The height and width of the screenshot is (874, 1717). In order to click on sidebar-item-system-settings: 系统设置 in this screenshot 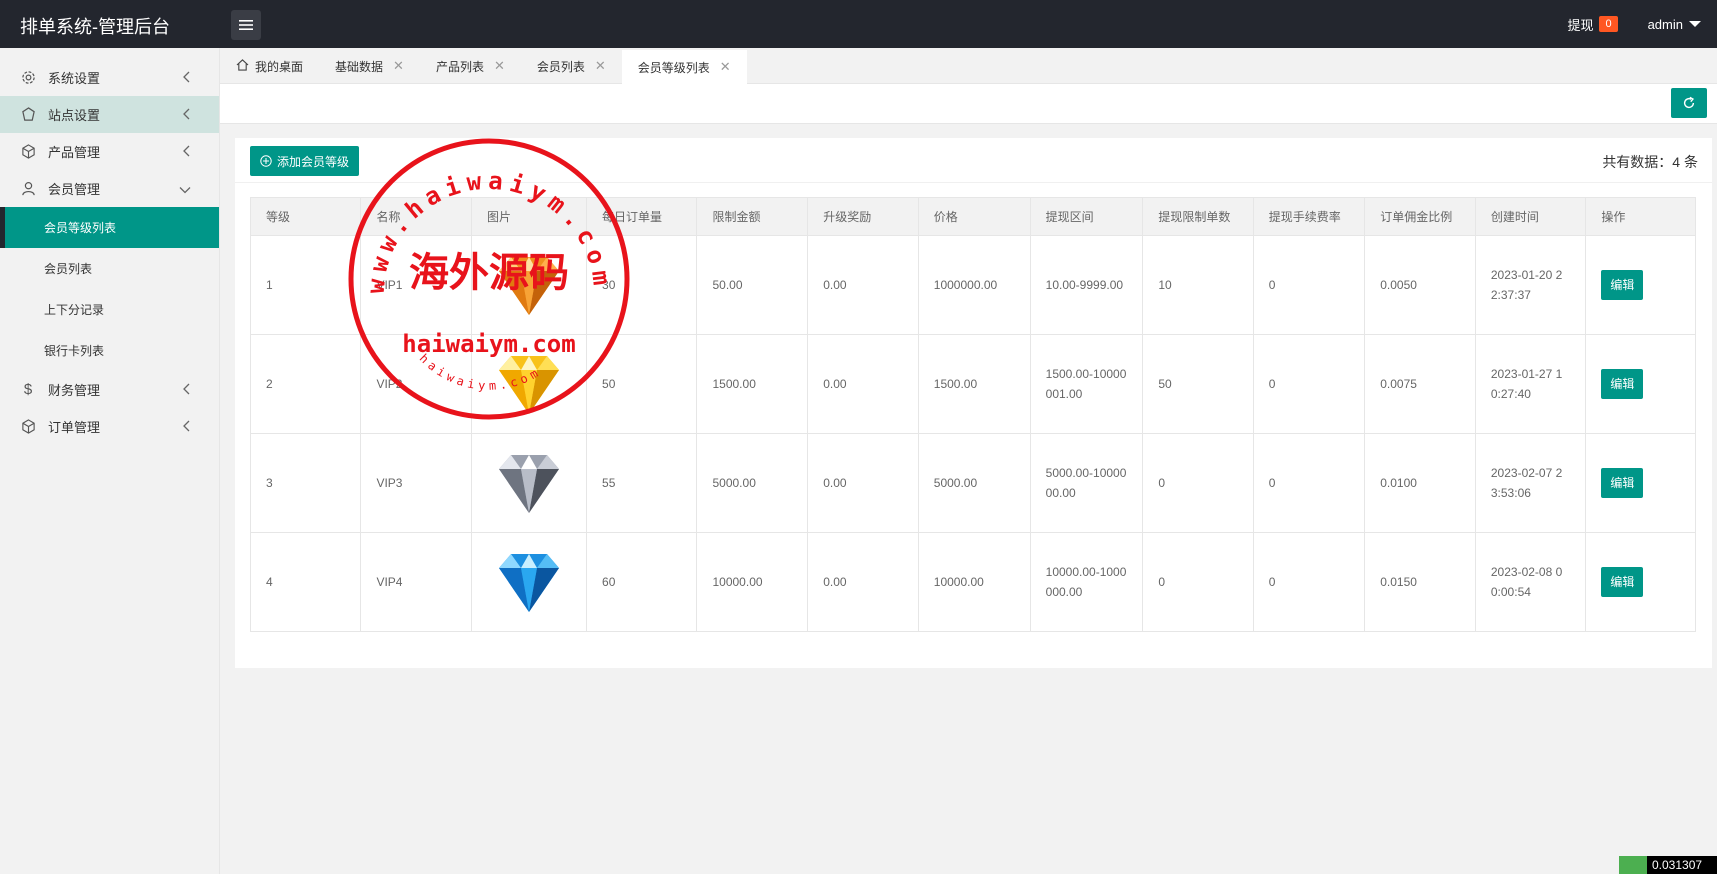, I will do `click(109, 77)`.